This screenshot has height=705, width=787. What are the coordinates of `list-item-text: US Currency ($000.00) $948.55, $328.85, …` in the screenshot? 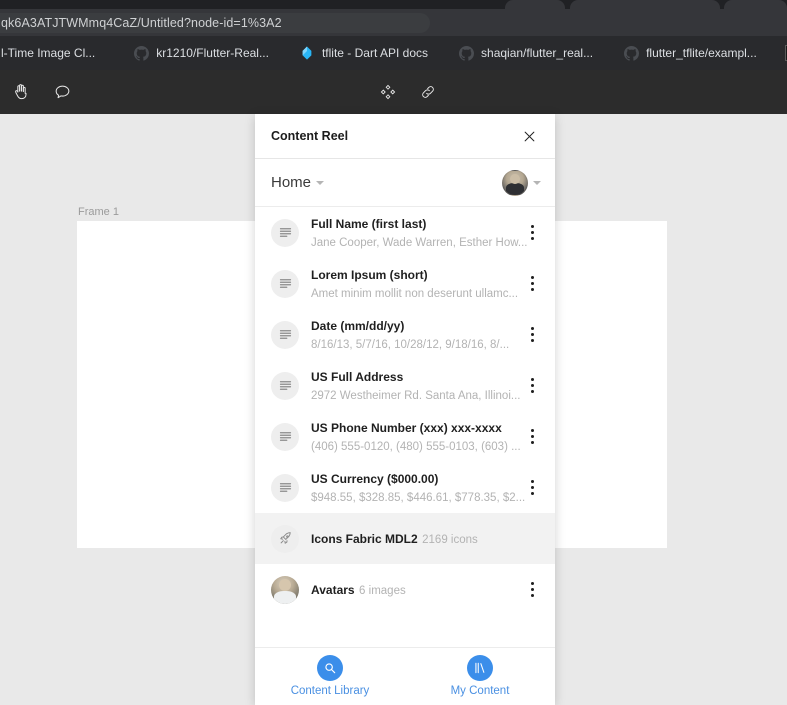 It's located at (418, 488).